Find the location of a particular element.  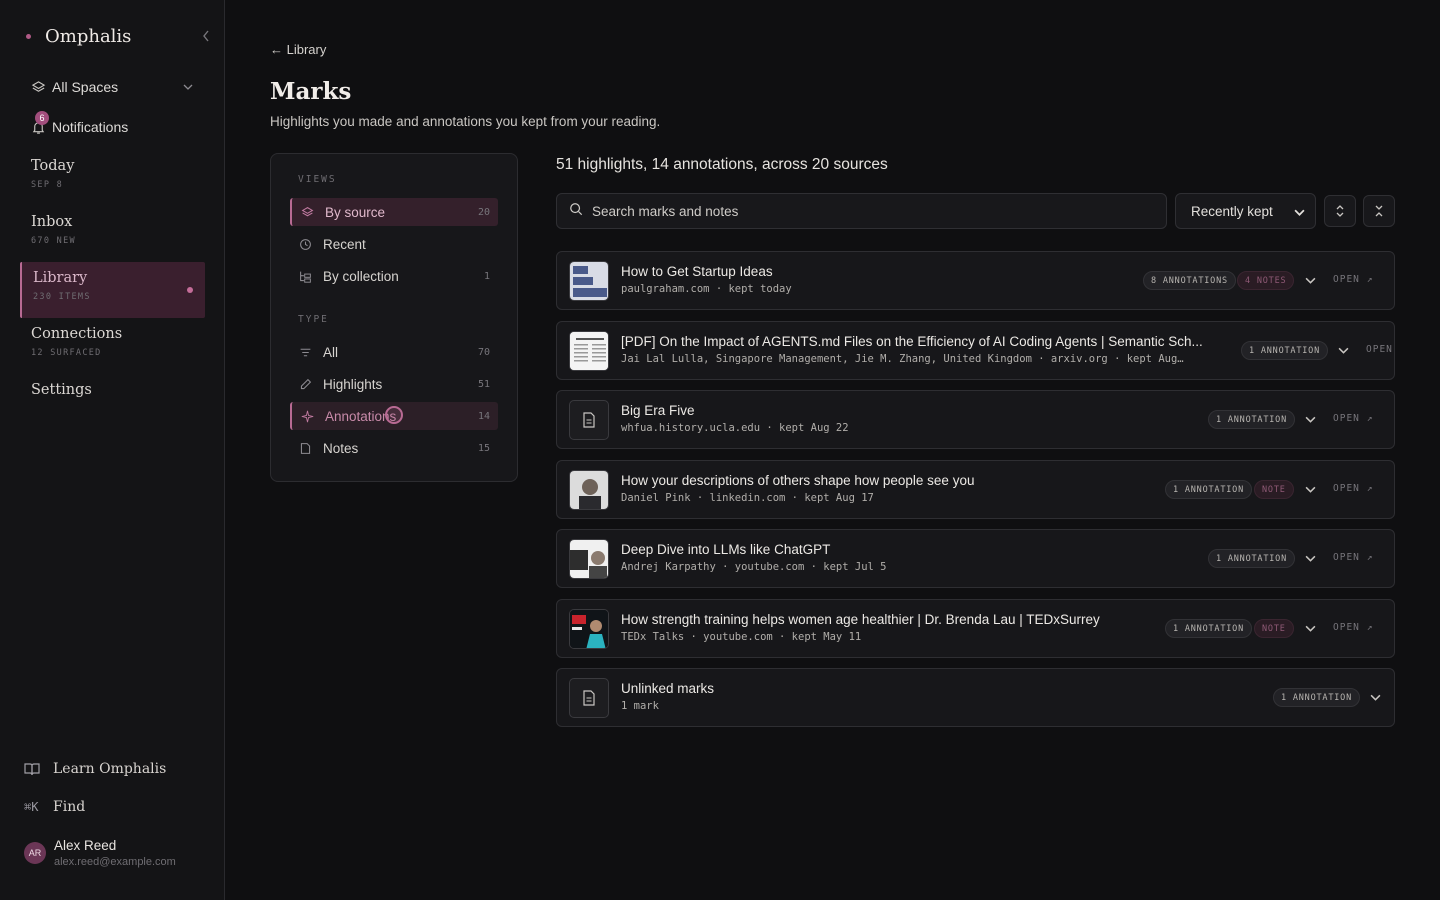

user-email: alex.reed@example.com is located at coordinates (115, 862).